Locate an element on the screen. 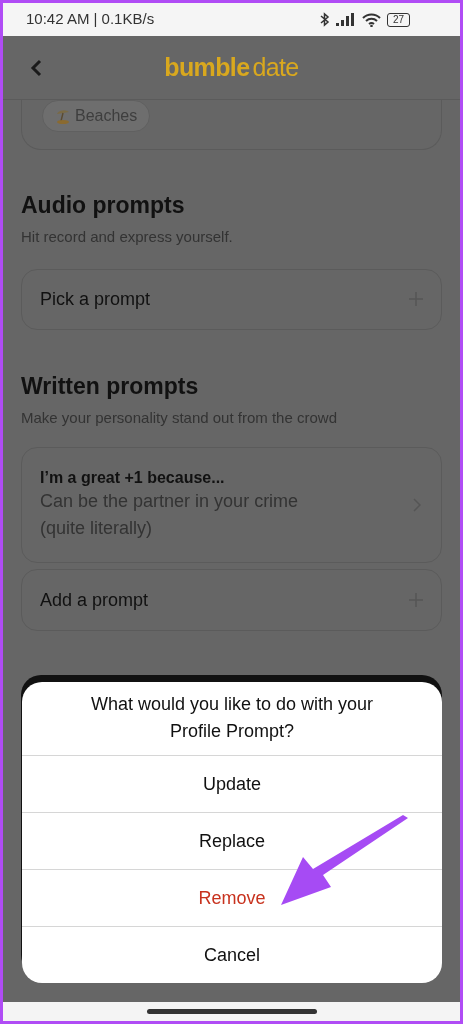  status-time: 10:42 AM | 0.1KB/s is located at coordinates (90, 19).